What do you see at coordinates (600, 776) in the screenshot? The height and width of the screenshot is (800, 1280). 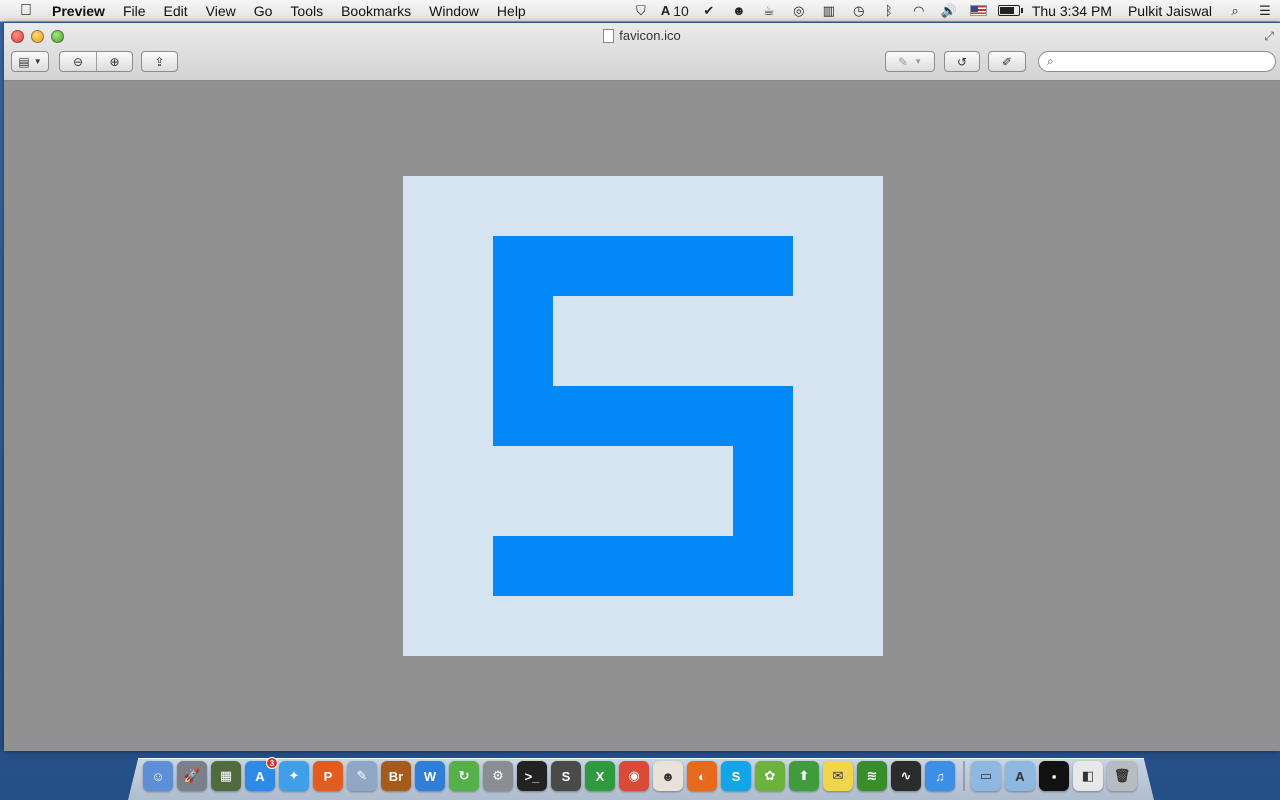 I see `excel-icon: X` at bounding box center [600, 776].